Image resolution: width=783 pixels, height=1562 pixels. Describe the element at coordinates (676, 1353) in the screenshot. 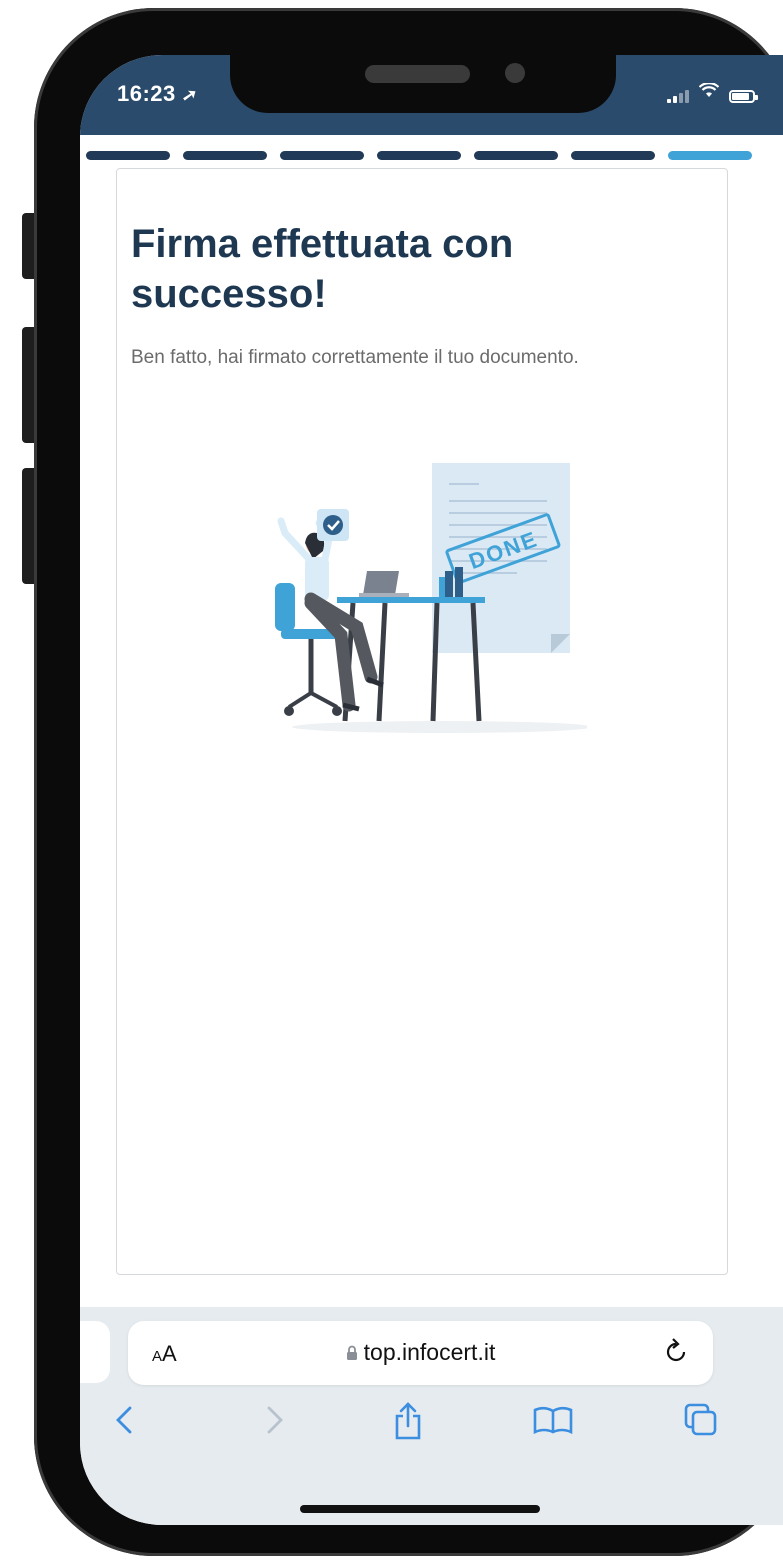

I see `reload-icon` at that location.